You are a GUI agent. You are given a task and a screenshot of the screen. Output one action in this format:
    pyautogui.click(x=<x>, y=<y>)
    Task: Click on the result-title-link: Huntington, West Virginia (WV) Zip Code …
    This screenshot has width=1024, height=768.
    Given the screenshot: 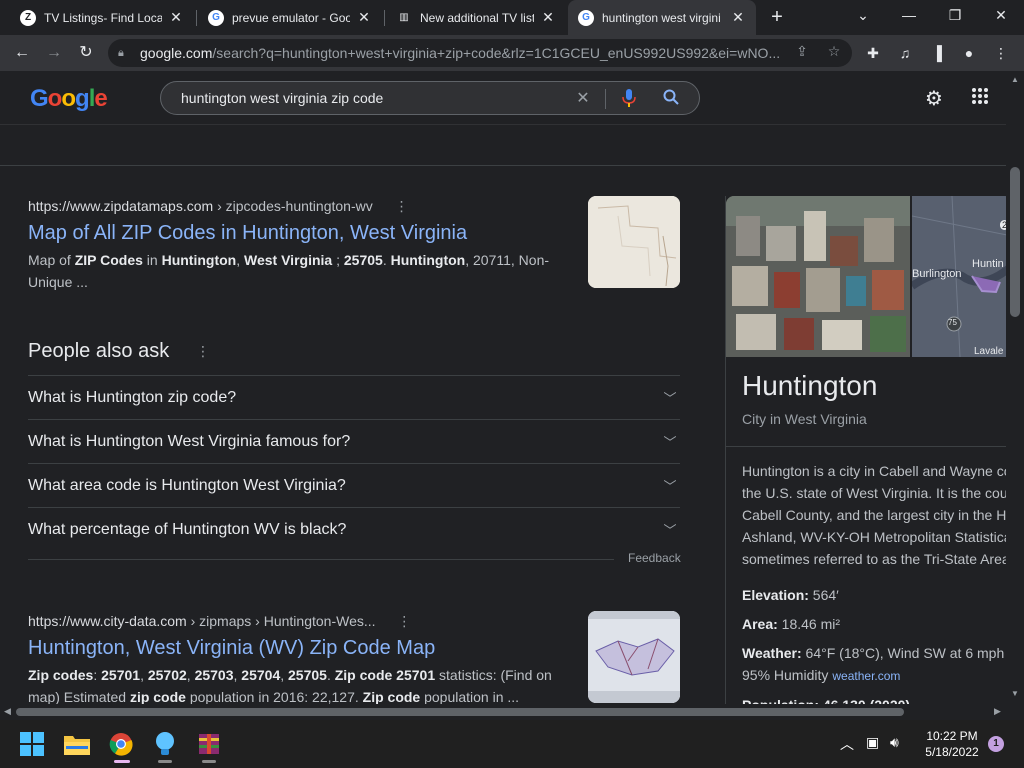 What is the action you would take?
    pyautogui.click(x=298, y=648)
    